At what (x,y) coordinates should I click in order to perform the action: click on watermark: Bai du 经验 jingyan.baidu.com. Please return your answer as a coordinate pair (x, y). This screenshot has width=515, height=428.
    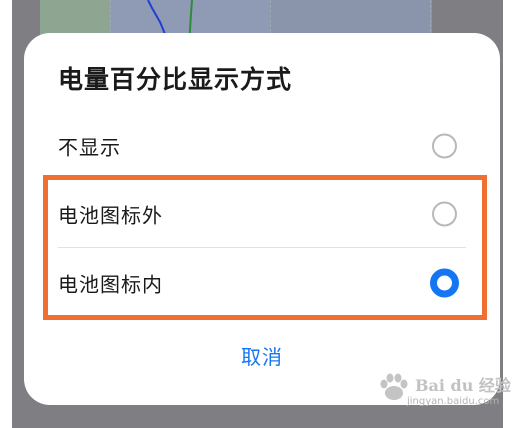
    Looking at the image, I should click on (444, 390).